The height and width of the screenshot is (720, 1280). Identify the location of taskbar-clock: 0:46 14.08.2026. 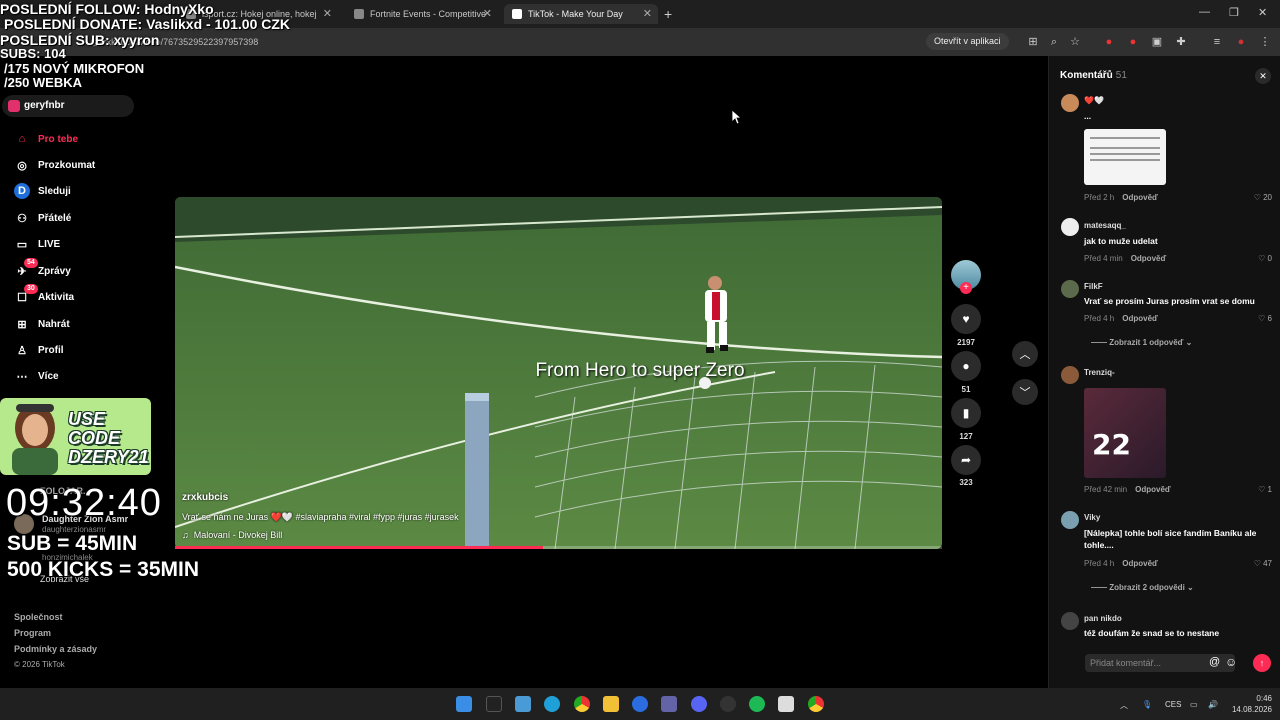
(1250, 704).